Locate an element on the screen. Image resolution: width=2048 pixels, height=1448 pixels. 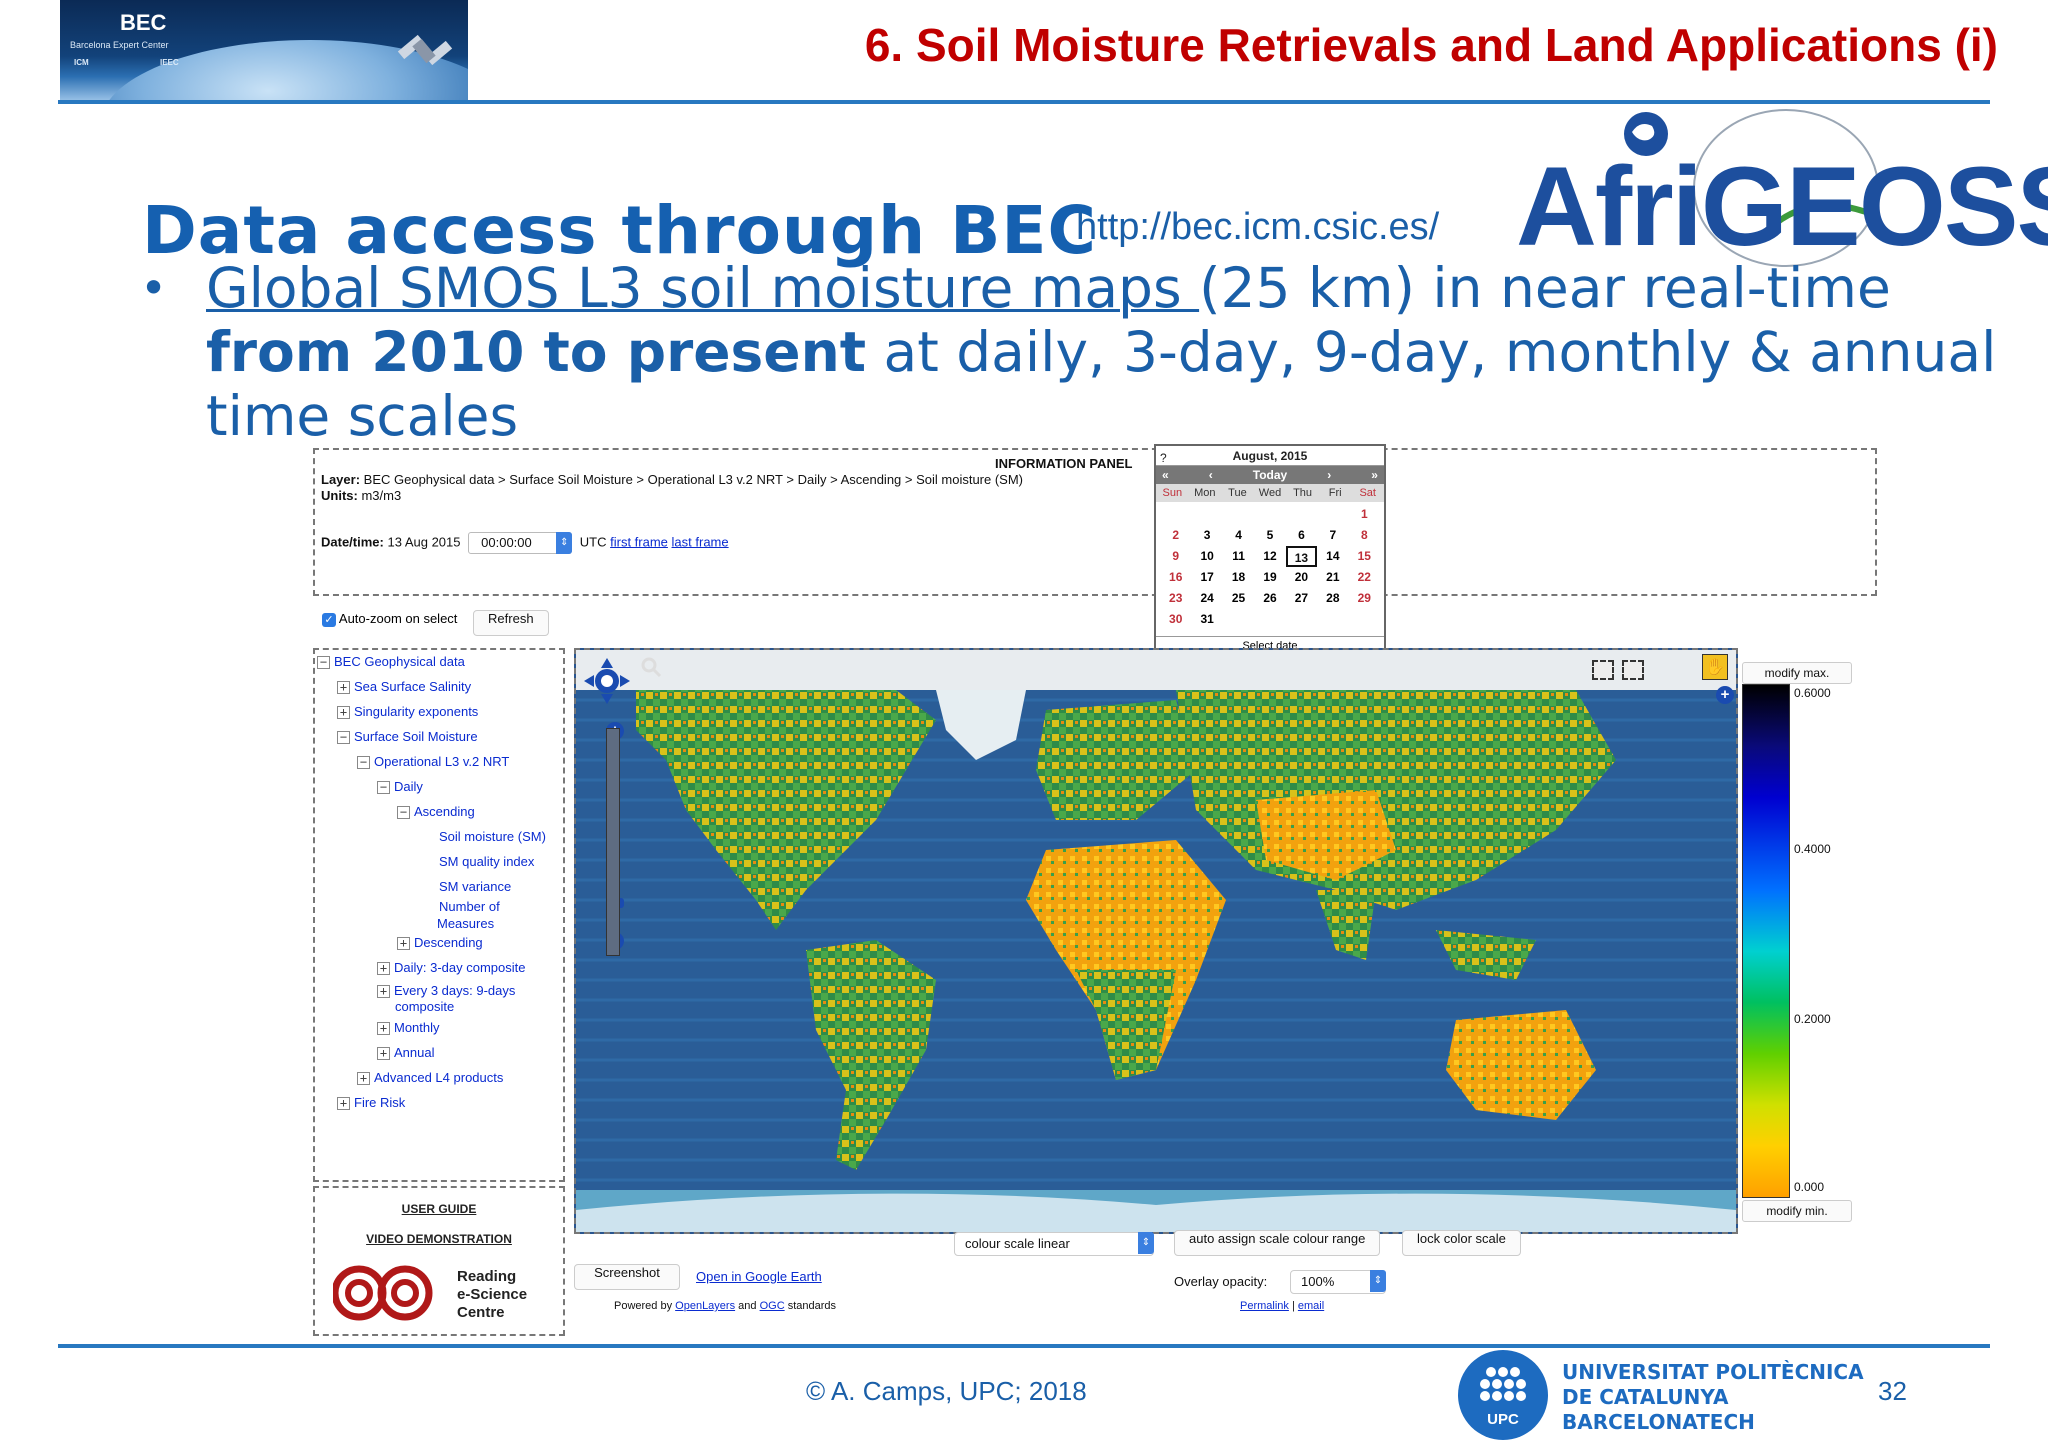
tree-node-adv-l4: + Advanced L4 products is located at coordinates (430, 1078).